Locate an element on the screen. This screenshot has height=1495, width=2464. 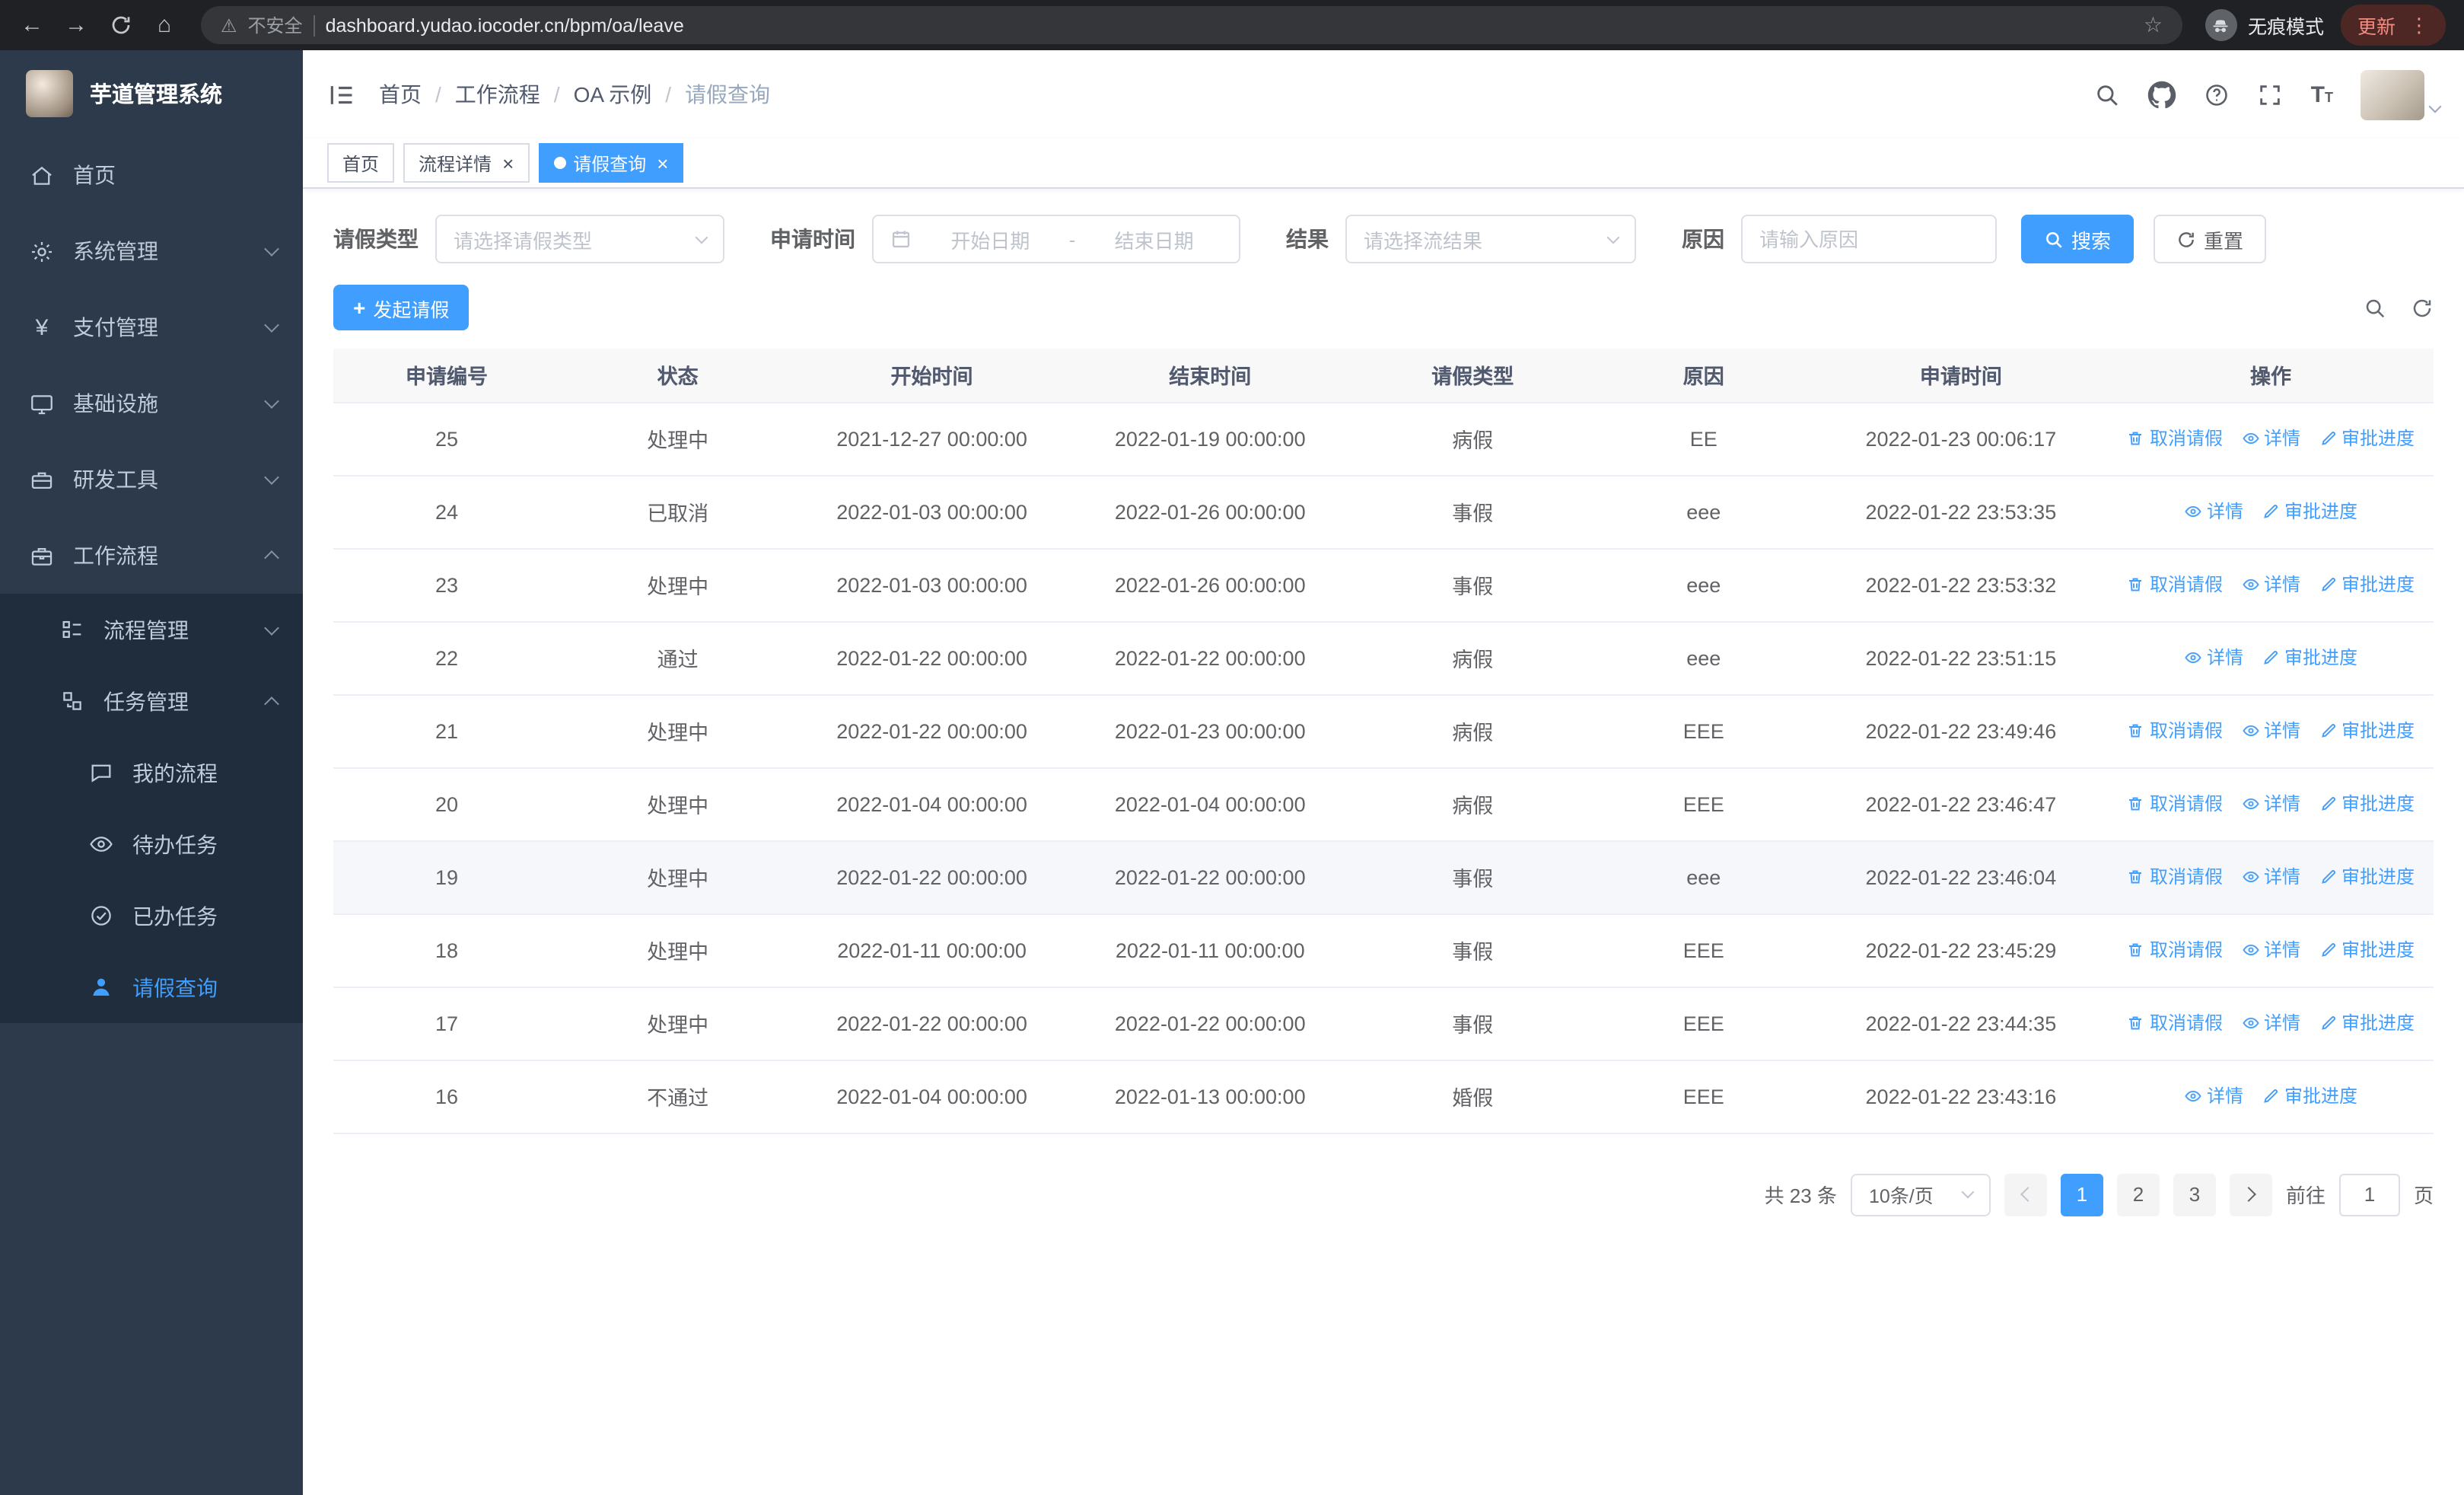
cell-reason: EEE is located at coordinates (1703, 731).